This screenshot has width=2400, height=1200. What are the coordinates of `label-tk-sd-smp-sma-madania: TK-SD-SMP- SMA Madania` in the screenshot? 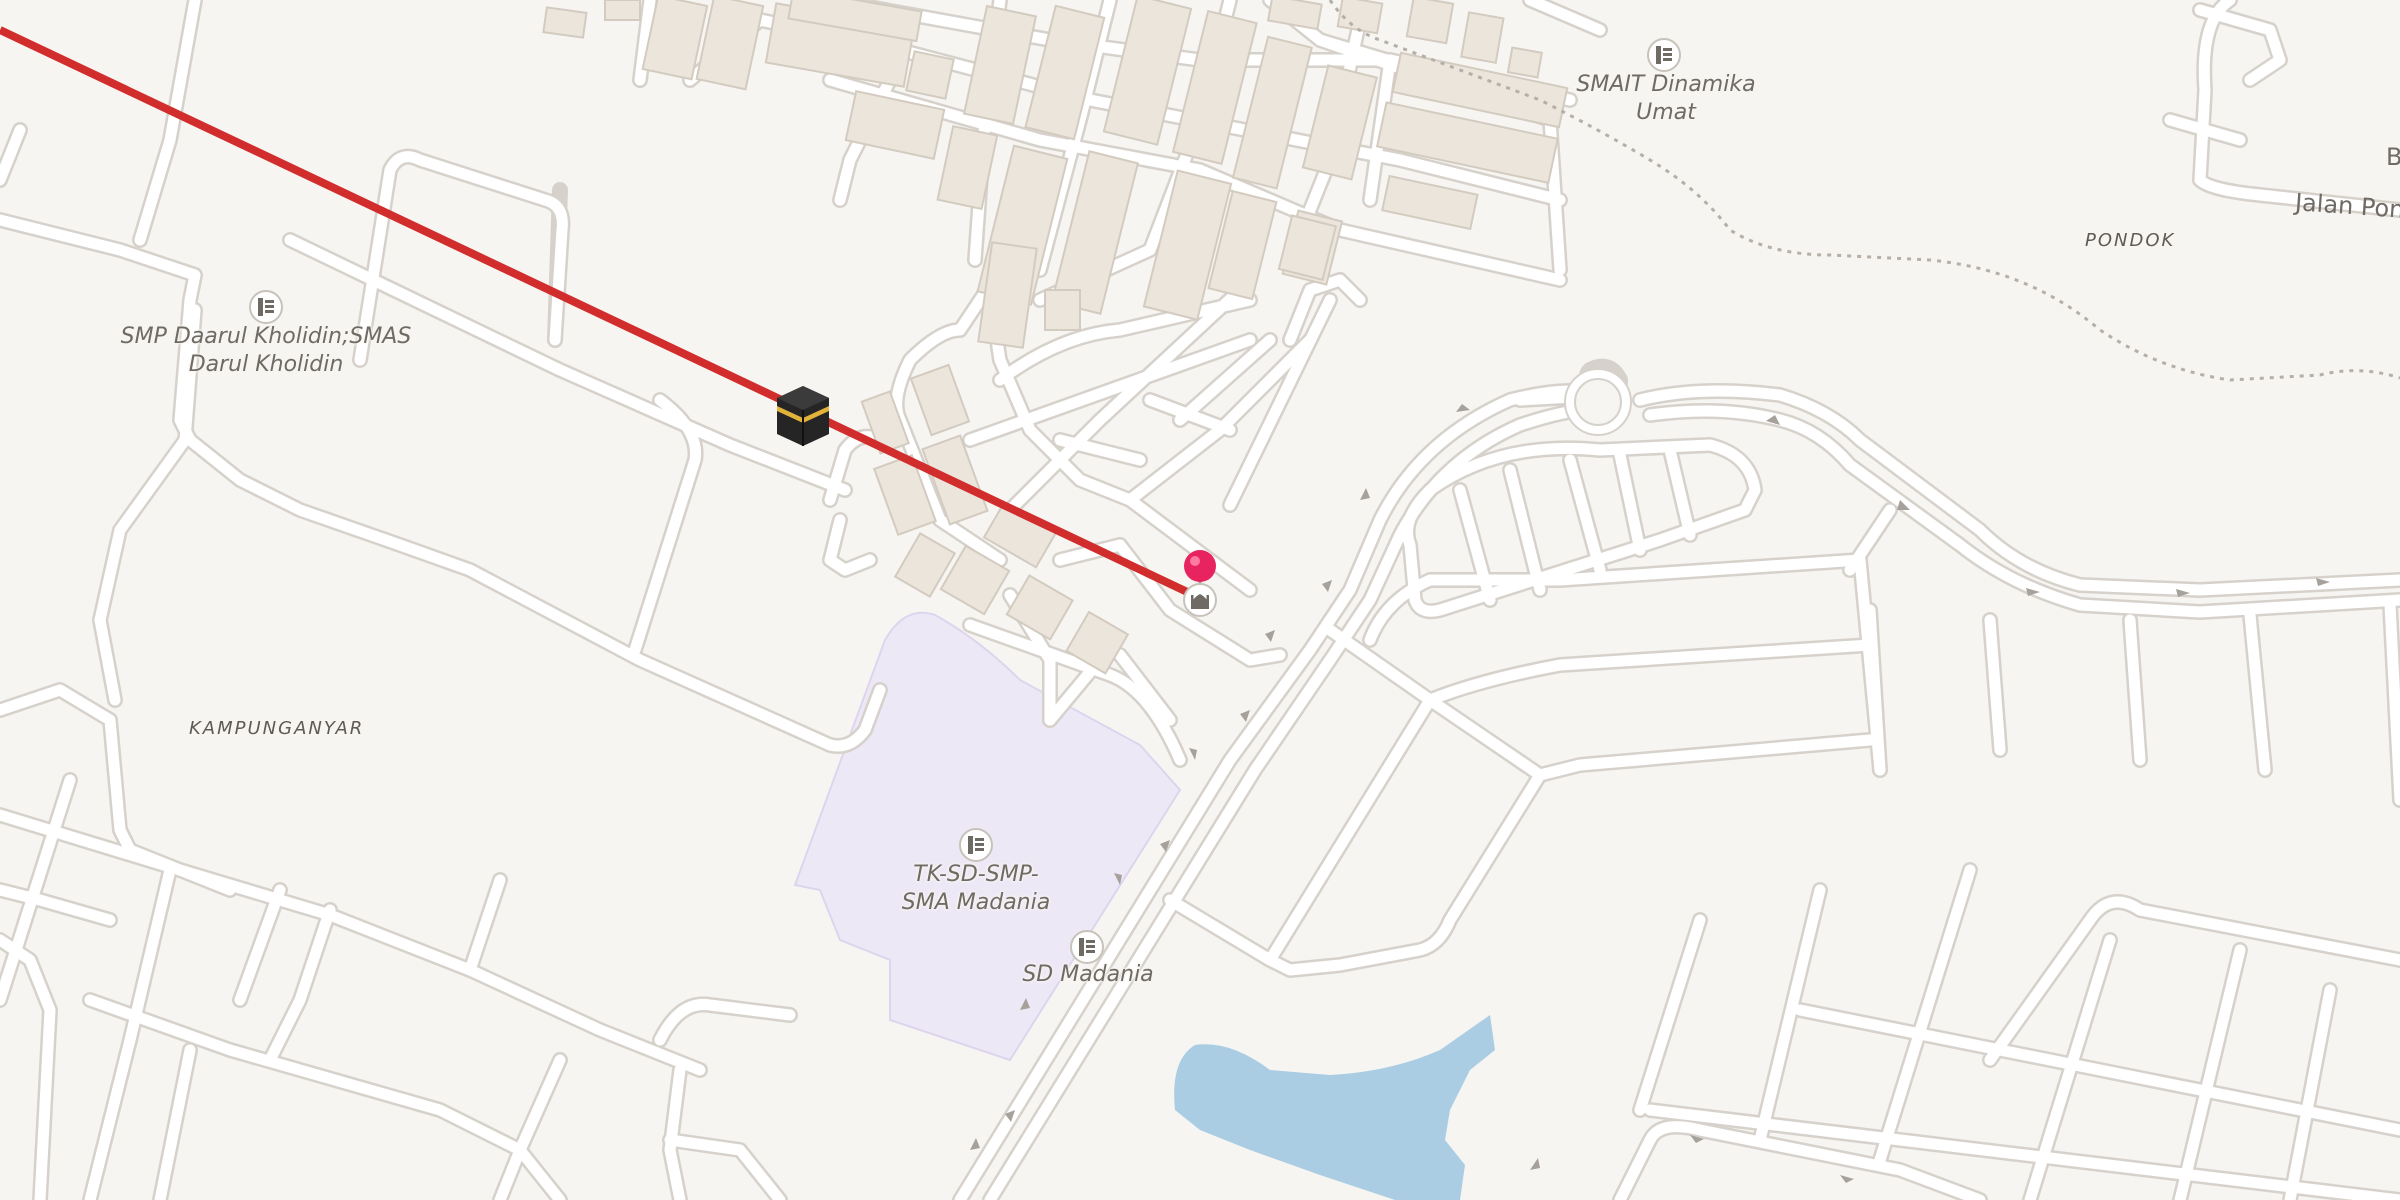 It's located at (976, 889).